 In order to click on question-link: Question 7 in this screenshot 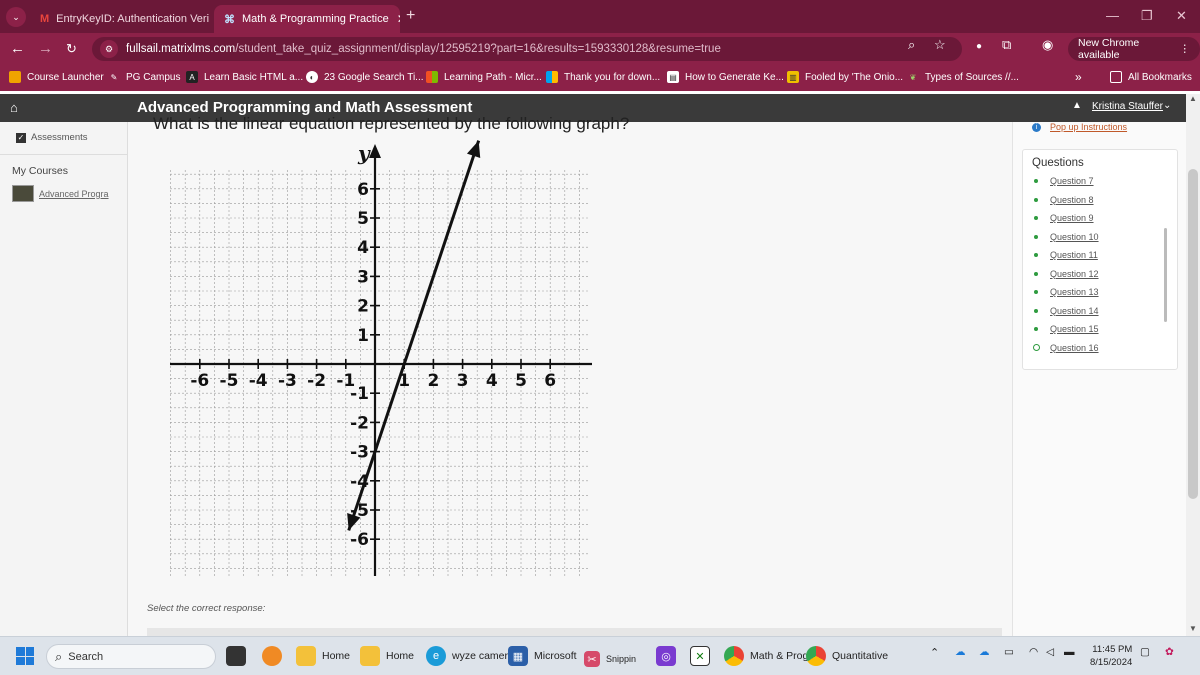, I will do `click(1064, 181)`.